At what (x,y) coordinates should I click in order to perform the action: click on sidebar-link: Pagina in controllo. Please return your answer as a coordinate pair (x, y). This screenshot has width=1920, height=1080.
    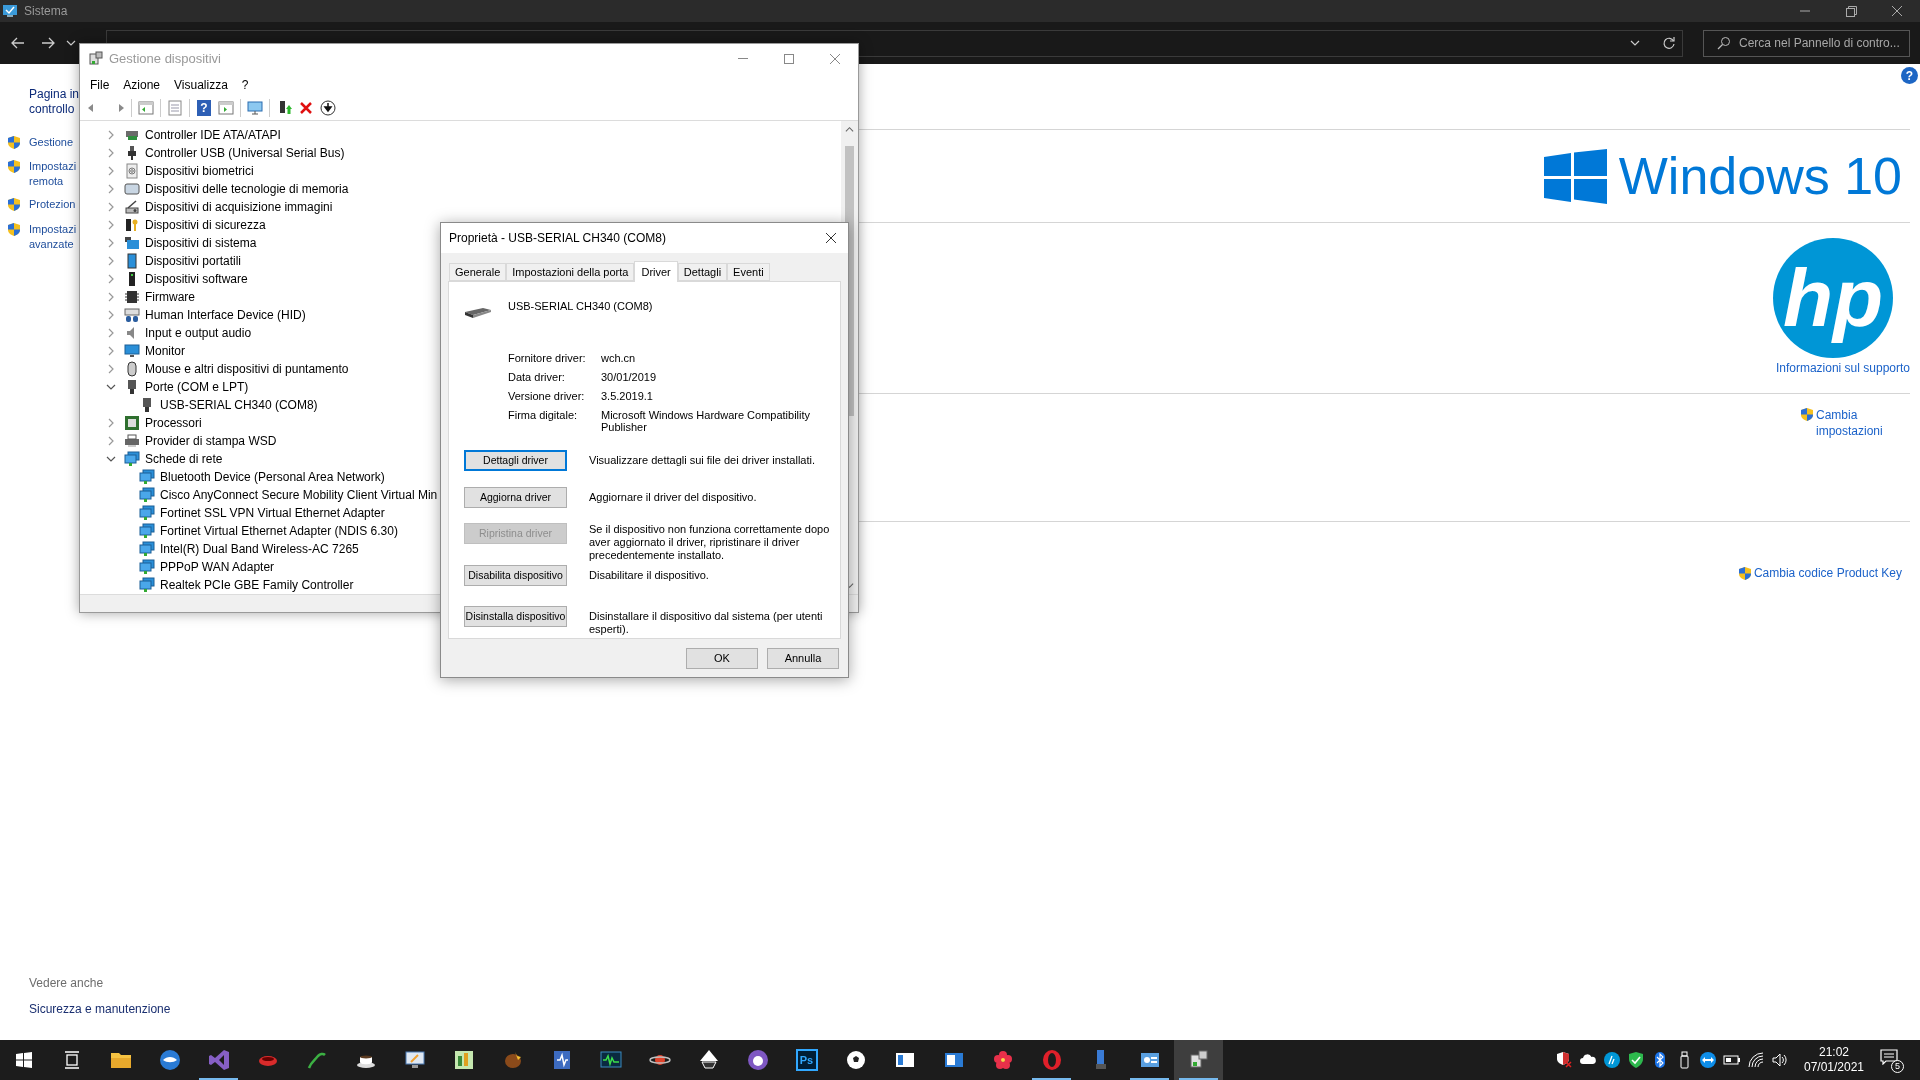
    Looking at the image, I should click on (54, 102).